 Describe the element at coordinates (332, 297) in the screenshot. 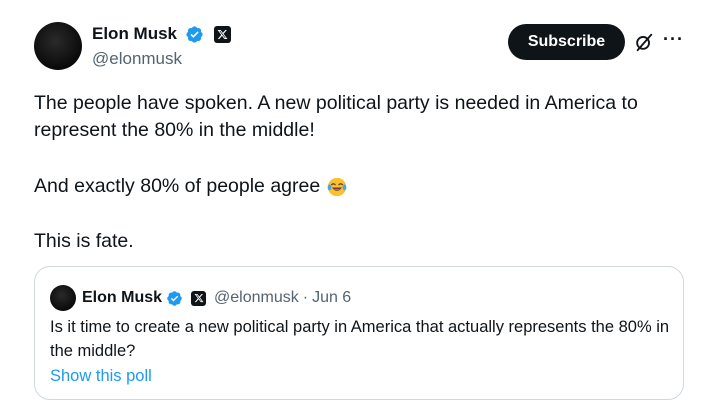

I see `quote-date: Jun 6` at that location.